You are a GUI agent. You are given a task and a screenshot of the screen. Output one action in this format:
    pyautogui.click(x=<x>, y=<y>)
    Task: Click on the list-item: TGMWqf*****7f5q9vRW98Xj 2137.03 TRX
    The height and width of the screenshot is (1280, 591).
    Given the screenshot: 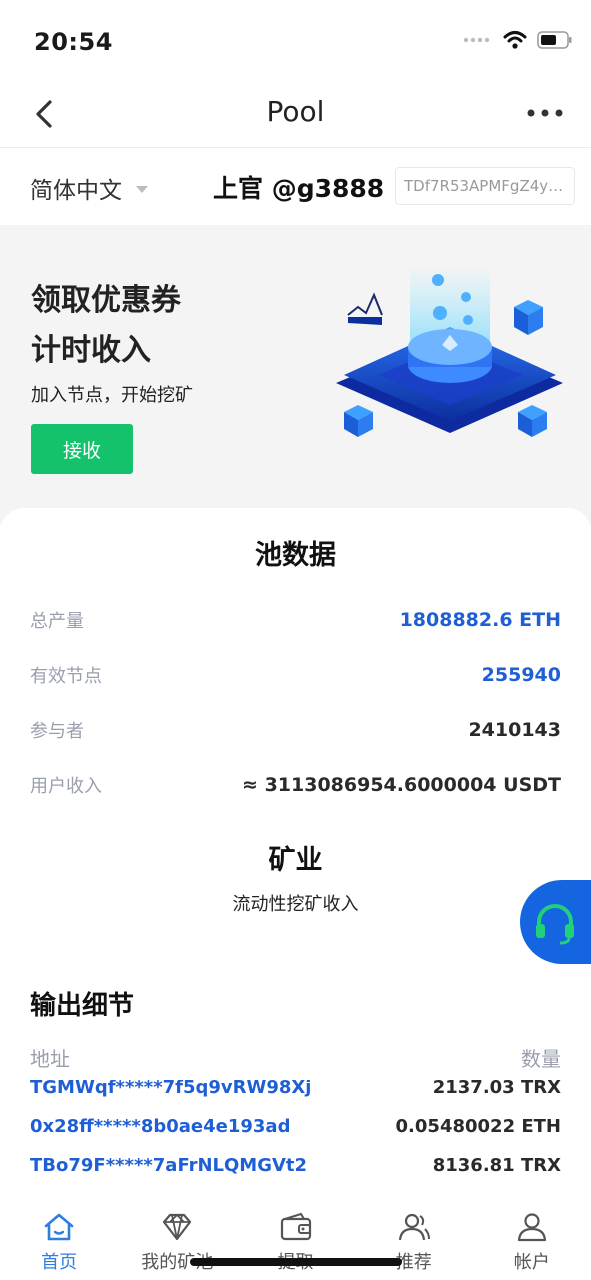 What is the action you would take?
    pyautogui.click(x=295, y=1093)
    